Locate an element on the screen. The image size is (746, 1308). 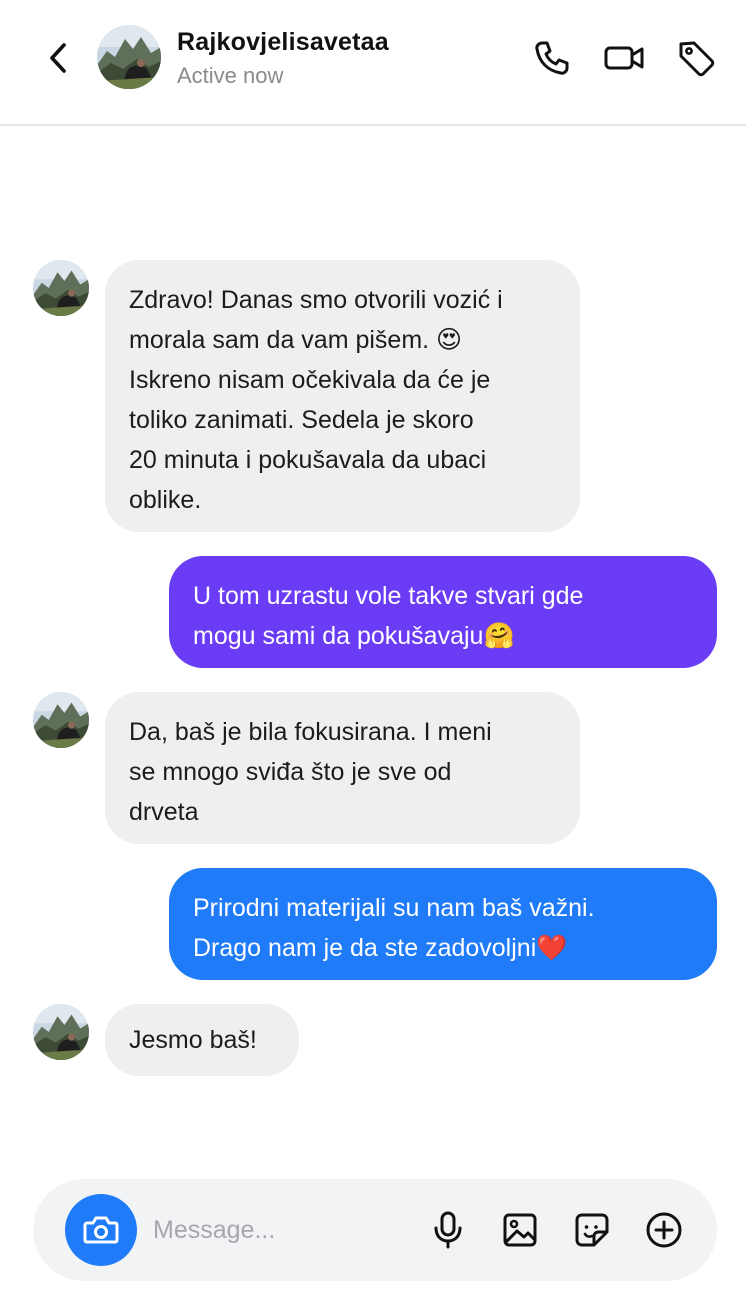
message-line: Da, baš je bila fokusirana. I meni is located at coordinates (310, 732).